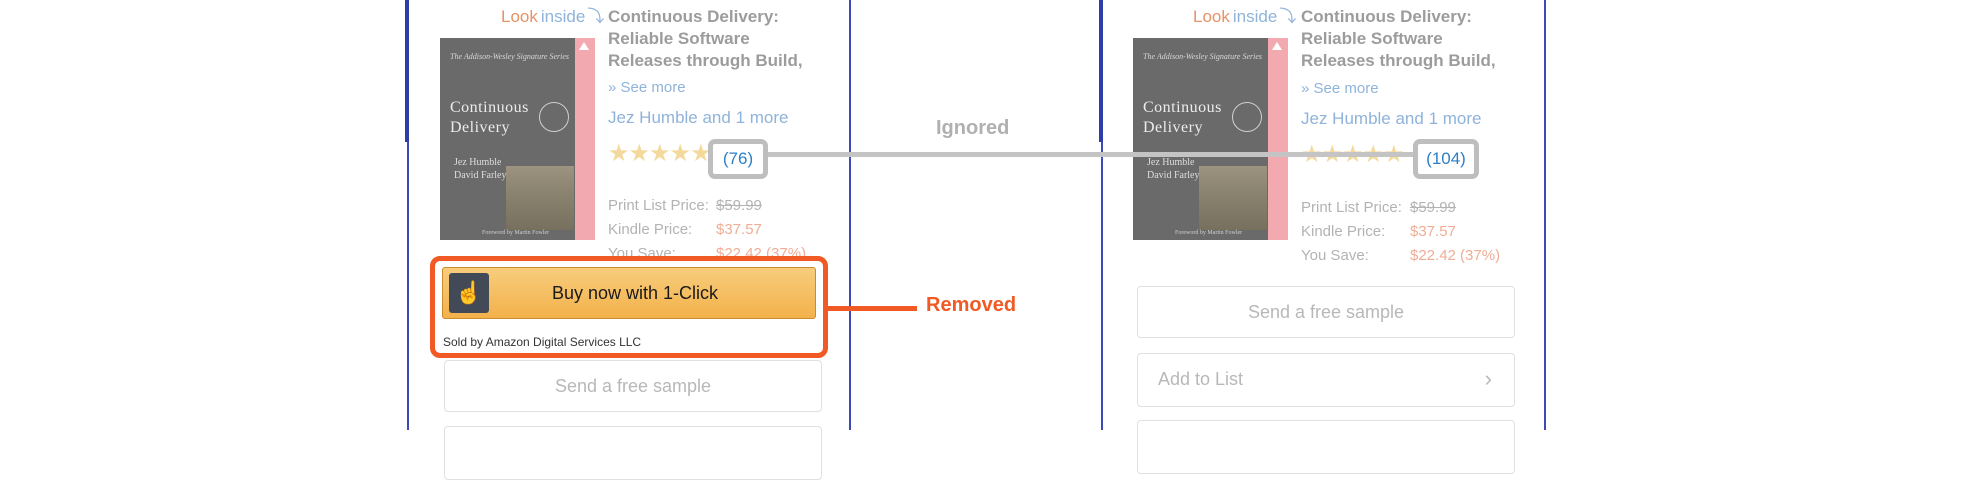 This screenshot has width=1962, height=480. I want to click on add-to-list-button, so click(633, 453).